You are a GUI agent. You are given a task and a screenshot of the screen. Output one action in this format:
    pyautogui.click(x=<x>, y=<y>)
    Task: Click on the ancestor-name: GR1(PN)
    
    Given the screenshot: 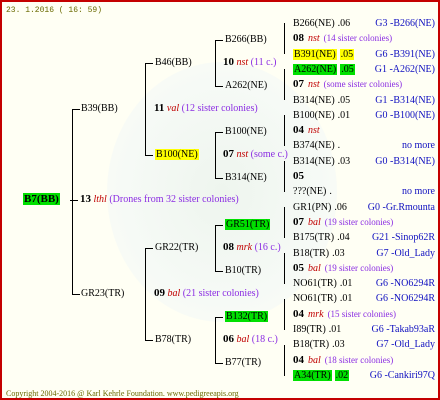 What is the action you would take?
    pyautogui.click(x=312, y=207)
    